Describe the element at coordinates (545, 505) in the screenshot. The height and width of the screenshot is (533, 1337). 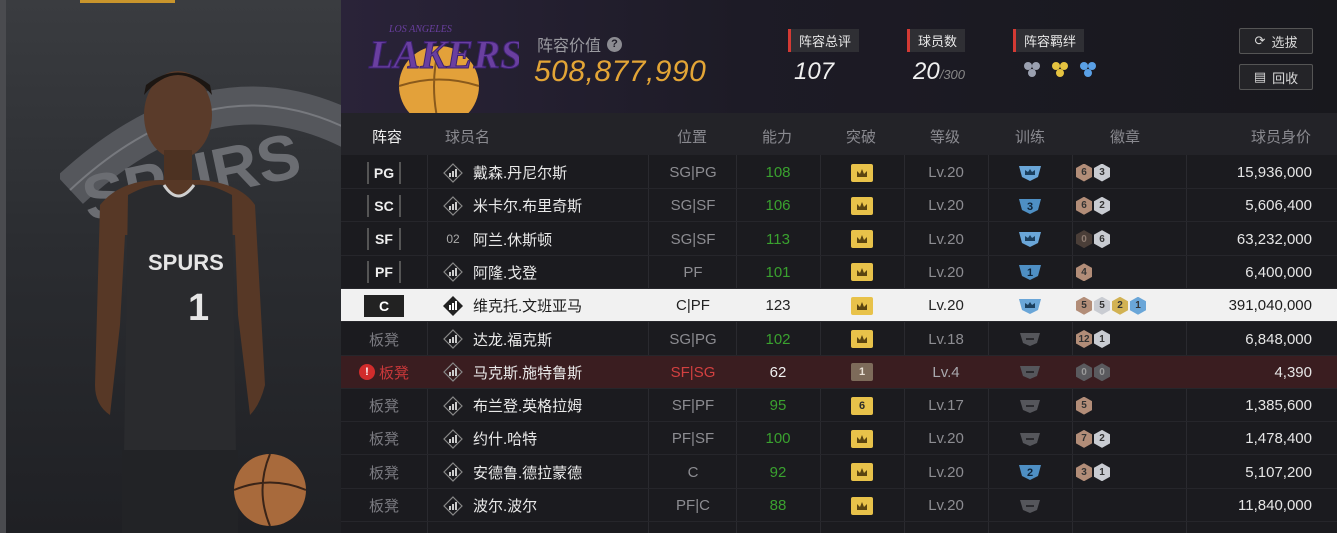
I see `player-name-cell: 波尔.波尔` at that location.